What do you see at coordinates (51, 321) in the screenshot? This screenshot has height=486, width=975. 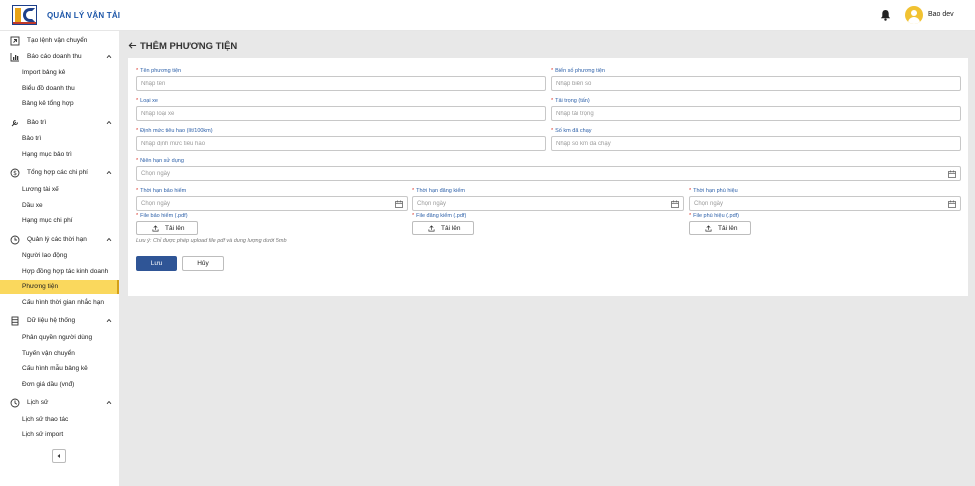 I see `sidebar-item-label: Dữ liệu hệ thống` at bounding box center [51, 321].